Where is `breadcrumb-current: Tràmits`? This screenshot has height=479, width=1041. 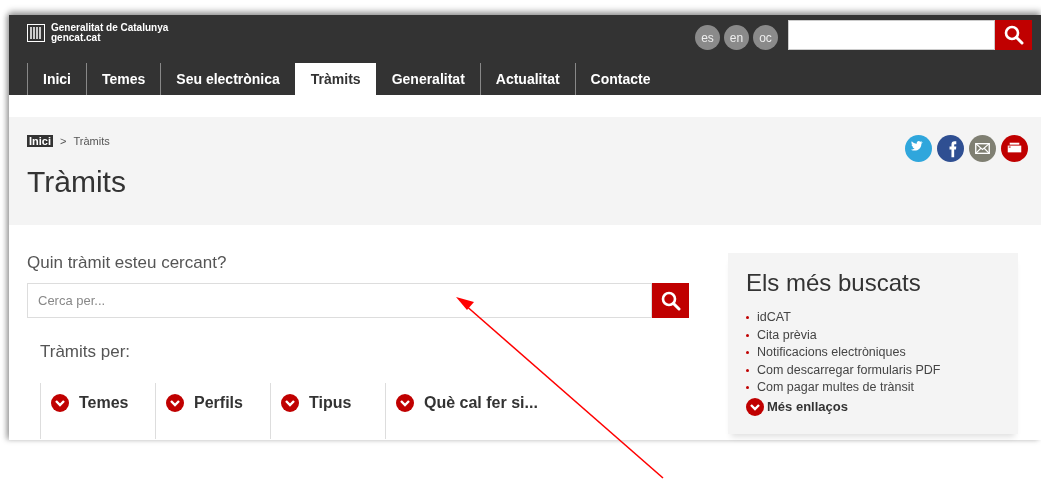 breadcrumb-current: Tràmits is located at coordinates (91, 141).